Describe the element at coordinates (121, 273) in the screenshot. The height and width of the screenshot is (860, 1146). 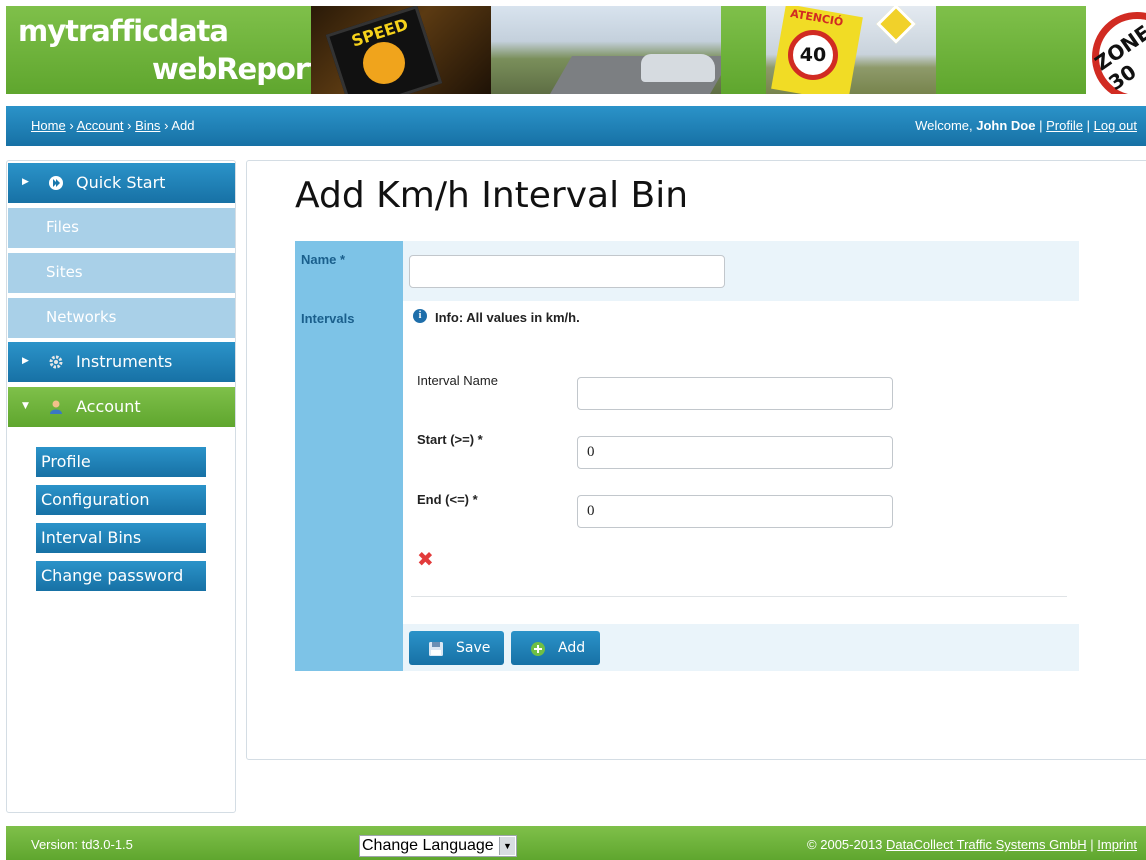
I see `sidebar-item-sites: Sites` at that location.